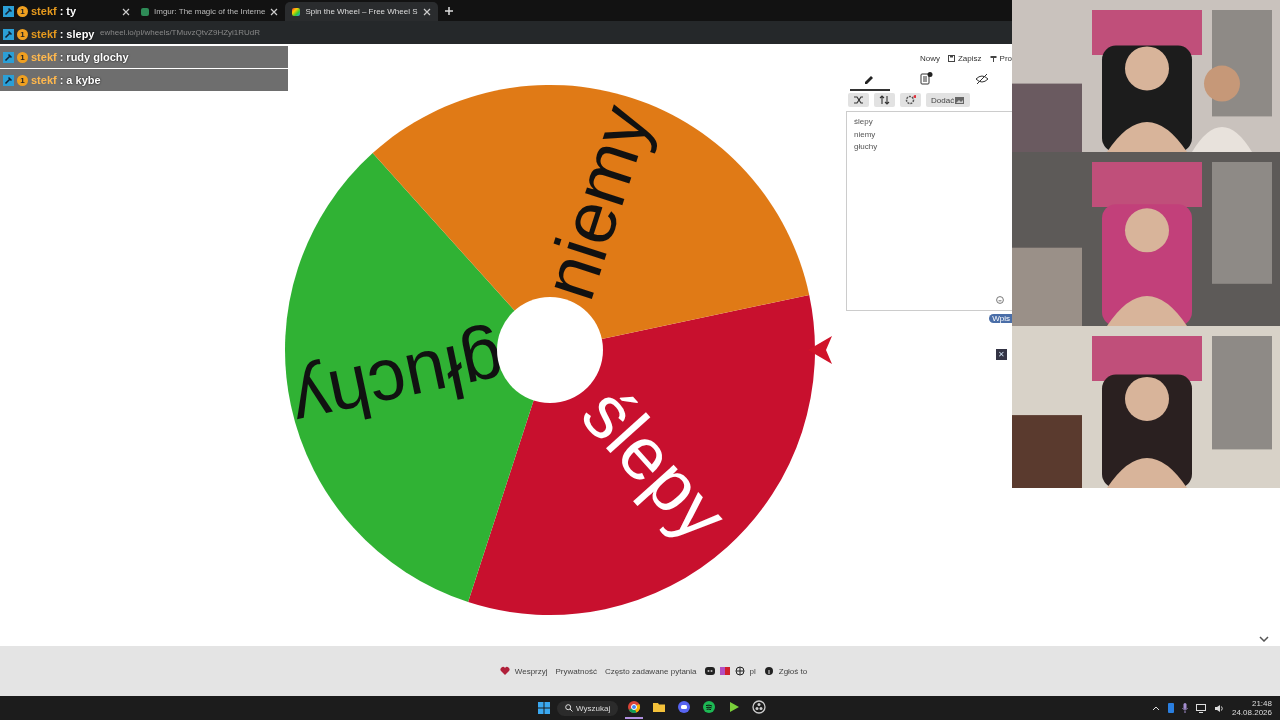 The width and height of the screenshot is (1280, 720). What do you see at coordinates (80, 34) in the screenshot?
I see `chat-message: slepy` at bounding box center [80, 34].